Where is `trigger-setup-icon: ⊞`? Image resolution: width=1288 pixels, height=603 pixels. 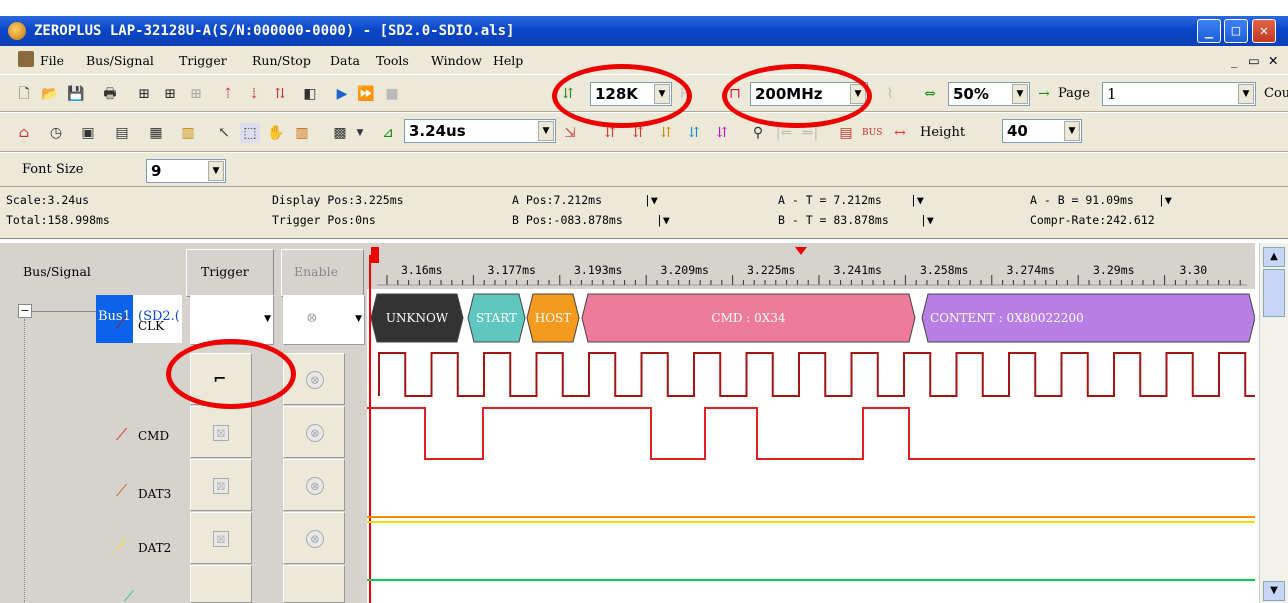 trigger-setup-icon: ⊞ is located at coordinates (144, 94).